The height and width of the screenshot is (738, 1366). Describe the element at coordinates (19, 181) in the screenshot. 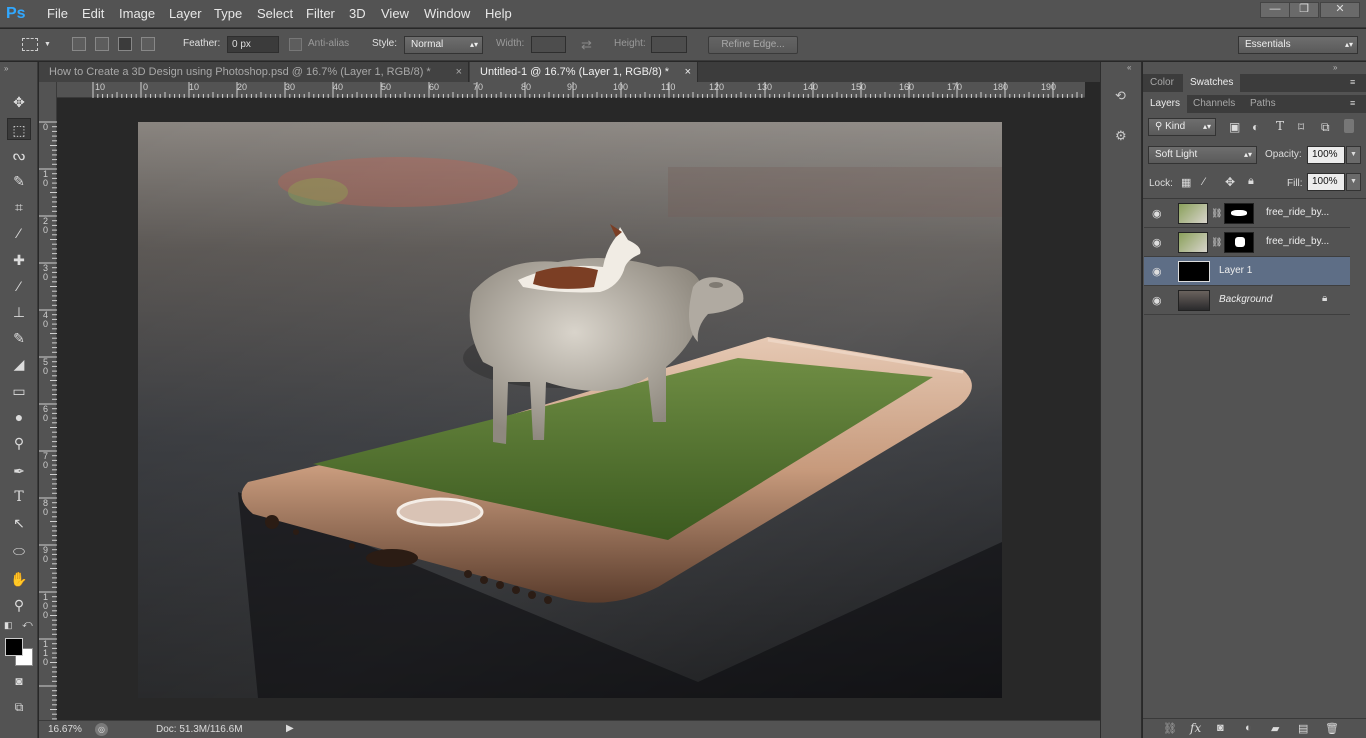

I see `quick-selection-tool-icon: ✎` at that location.